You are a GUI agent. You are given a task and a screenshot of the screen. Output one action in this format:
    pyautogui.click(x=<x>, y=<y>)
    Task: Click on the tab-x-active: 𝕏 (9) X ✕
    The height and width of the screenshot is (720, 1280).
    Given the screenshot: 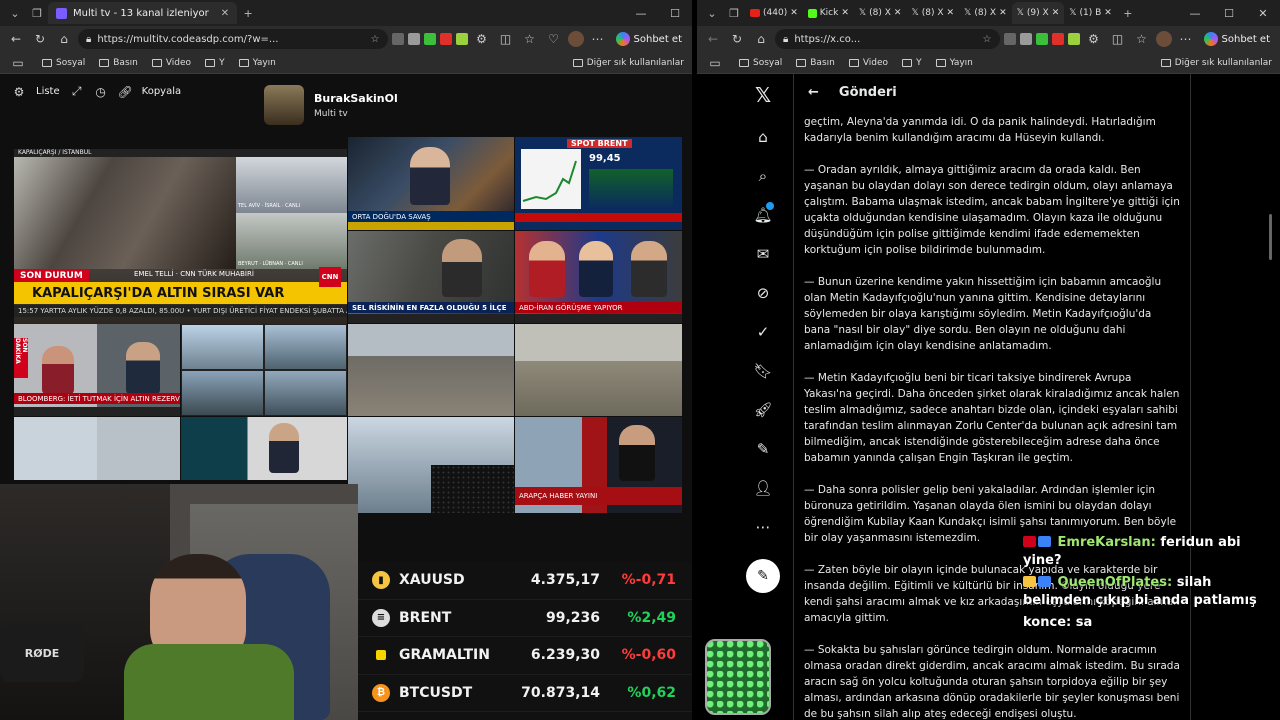 What is the action you would take?
    pyautogui.click(x=1038, y=13)
    